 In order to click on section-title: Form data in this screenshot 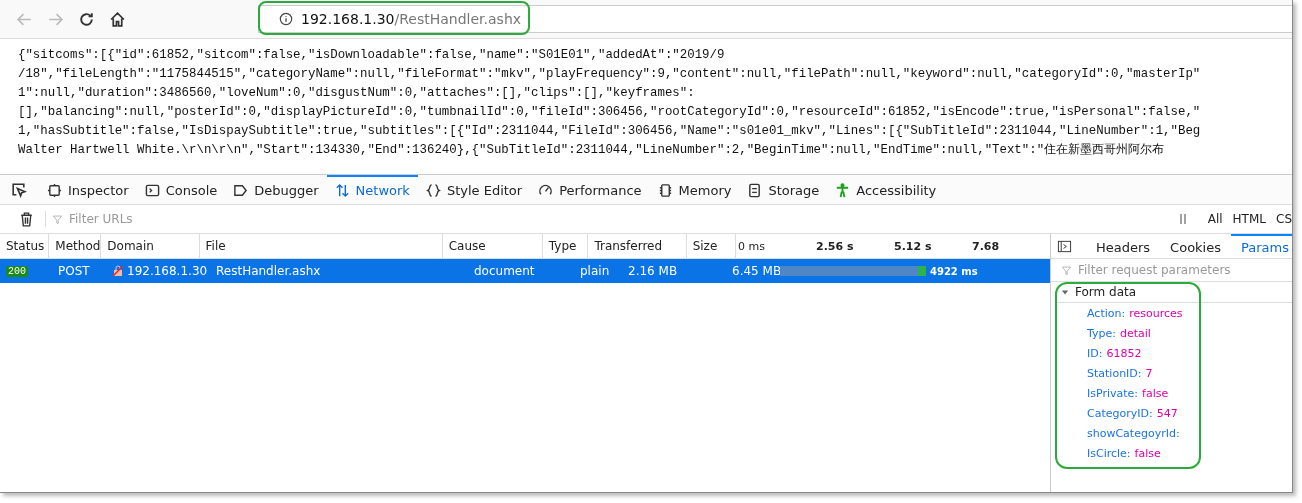, I will do `click(1106, 292)`.